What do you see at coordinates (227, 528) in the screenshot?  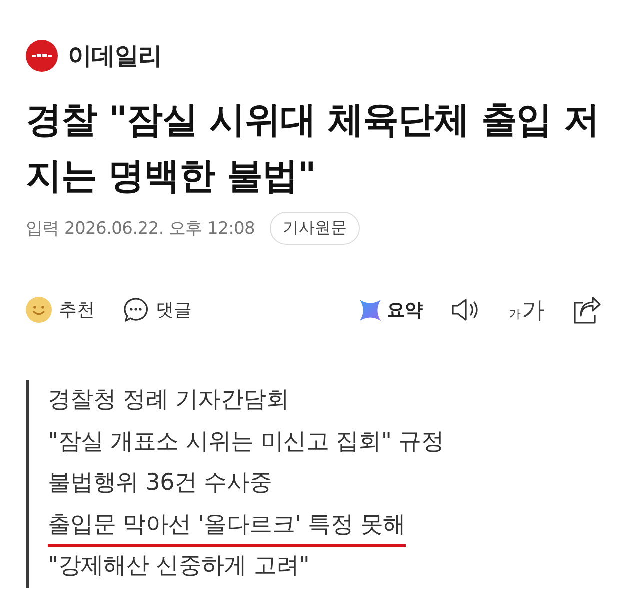 I see `underlined-summary-line: 출입문 막아선 '올다르크' 특정 못해` at bounding box center [227, 528].